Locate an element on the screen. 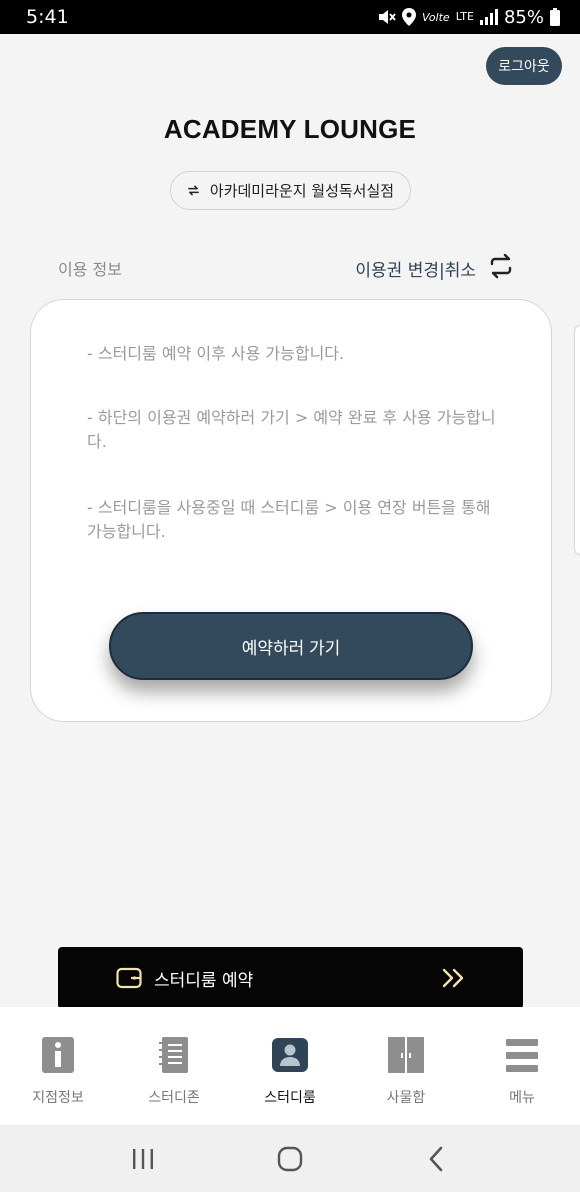 This screenshot has width=580, height=1192. wallet-icon is located at coordinates (129, 978).